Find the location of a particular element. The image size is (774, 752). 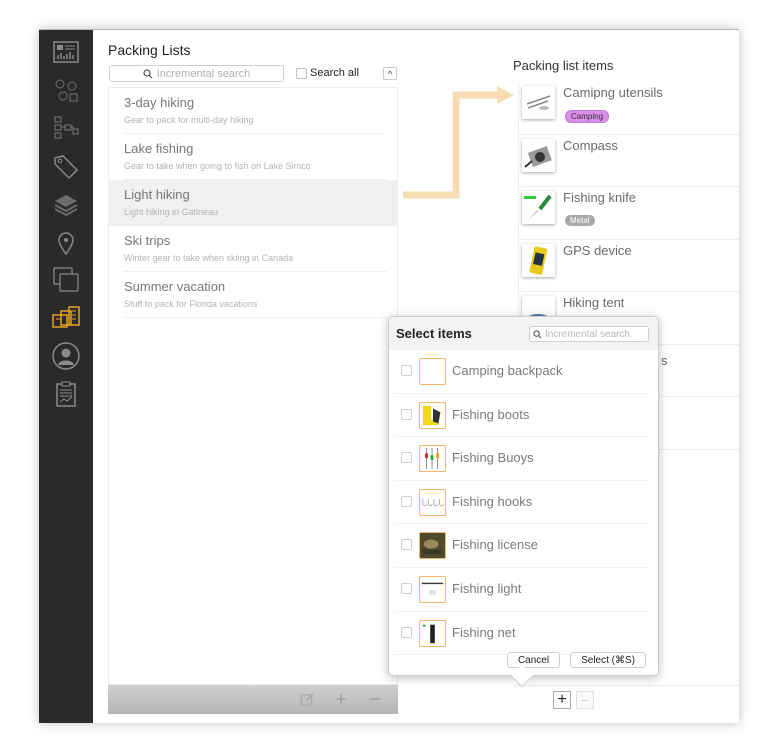

popover-search-input: Incremental search is located at coordinates (589, 334).